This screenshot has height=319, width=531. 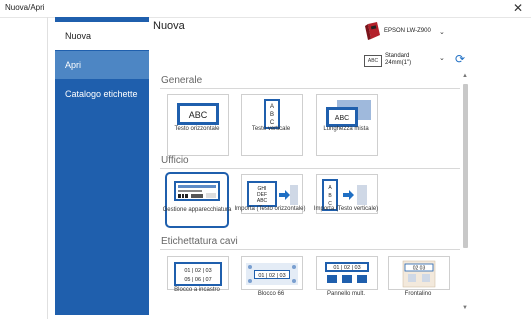 I want to click on tile-label: Blocco 66, so click(x=271, y=294).